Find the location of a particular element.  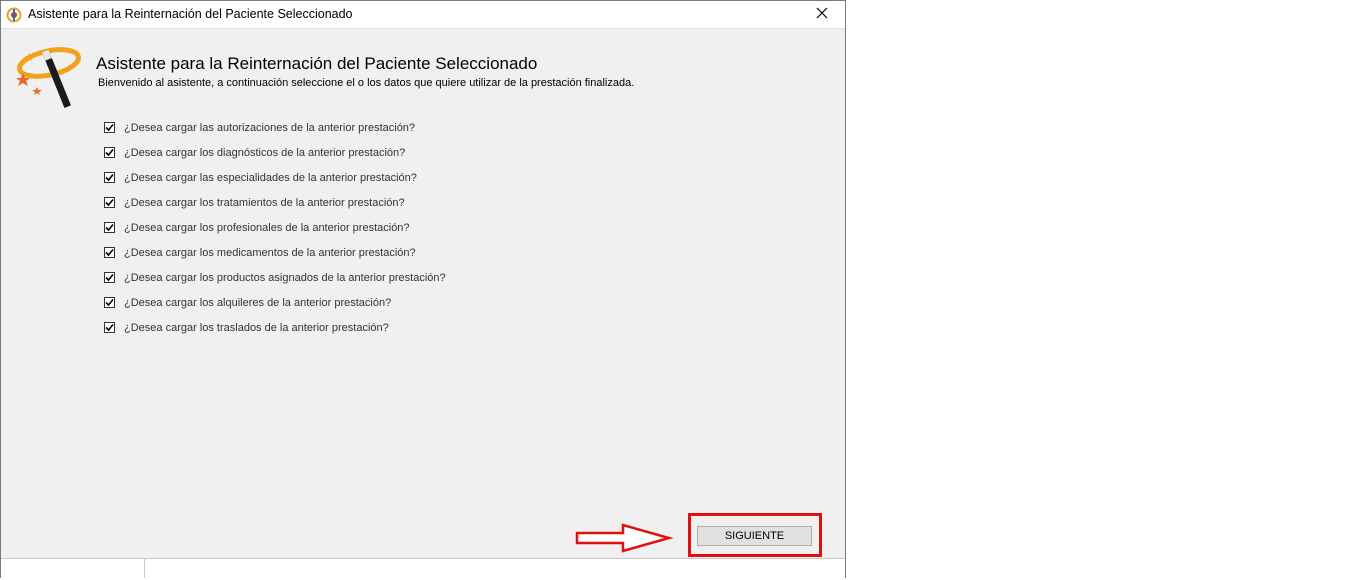

checkbox-autorizaciones is located at coordinates (109, 127).